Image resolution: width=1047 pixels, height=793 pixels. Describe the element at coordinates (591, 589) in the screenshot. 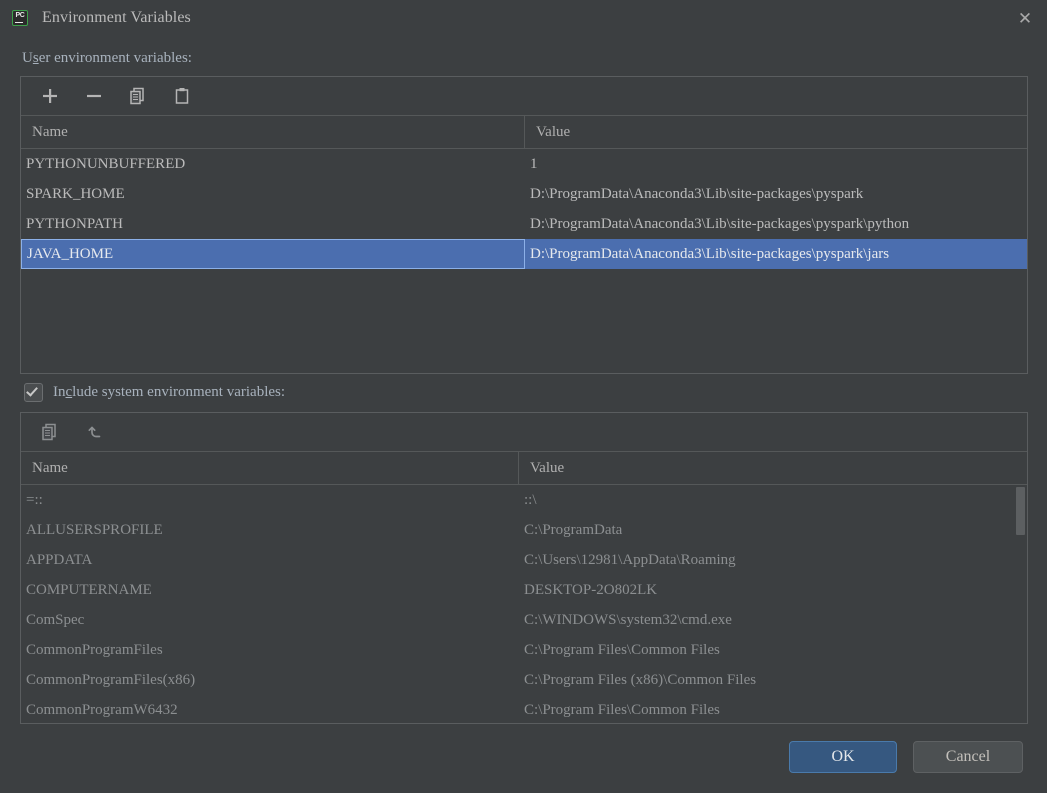

I see `system-var-value: DESKTOP-2O802LK` at that location.